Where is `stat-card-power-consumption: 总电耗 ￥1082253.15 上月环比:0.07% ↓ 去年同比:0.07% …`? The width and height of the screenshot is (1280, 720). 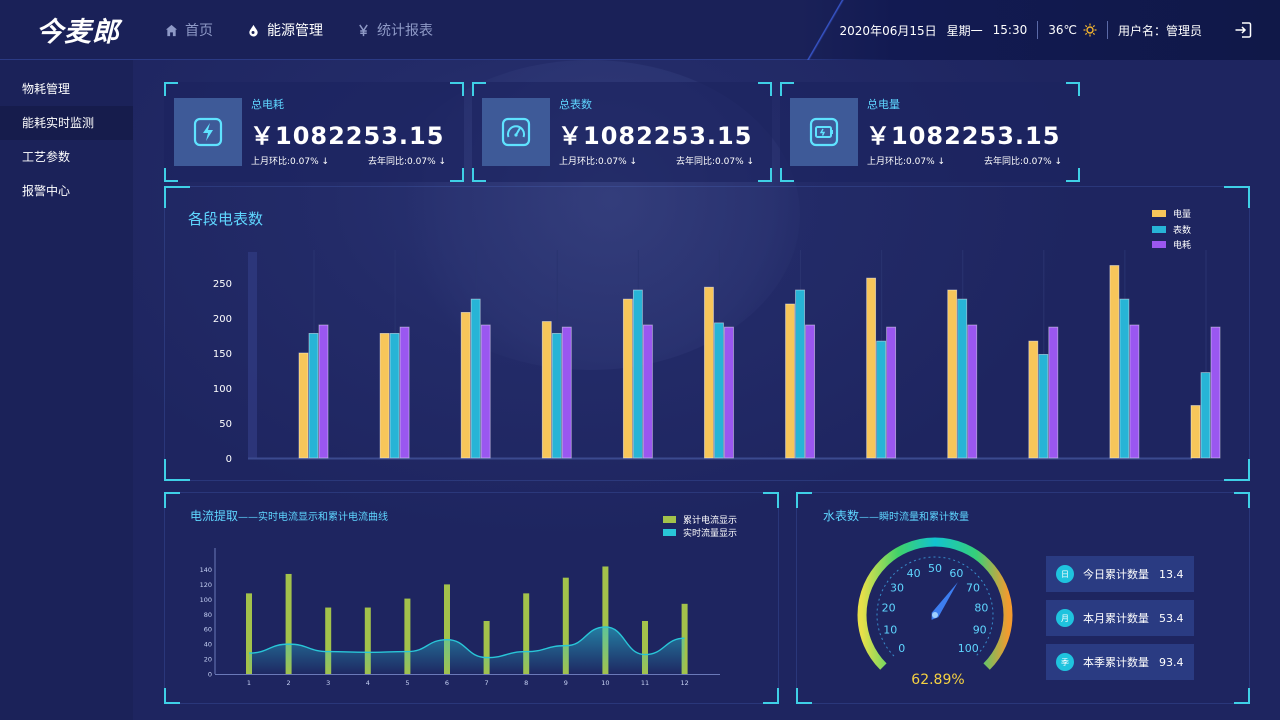 stat-card-power-consumption: 总电耗 ￥1082253.15 上月环比:0.07% ↓ 去年同比:0.07% … is located at coordinates (314, 132).